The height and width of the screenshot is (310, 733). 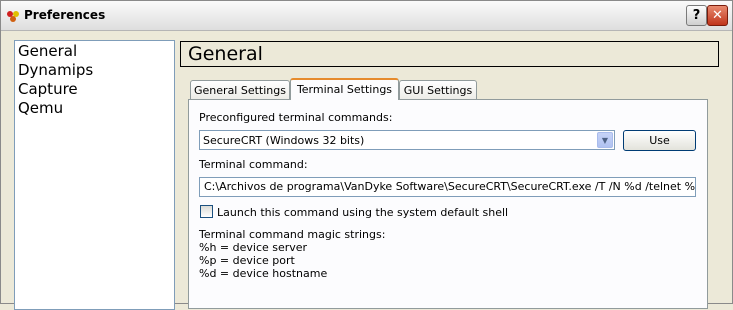 I want to click on magic-string-item: %h = device server, so click(x=253, y=247).